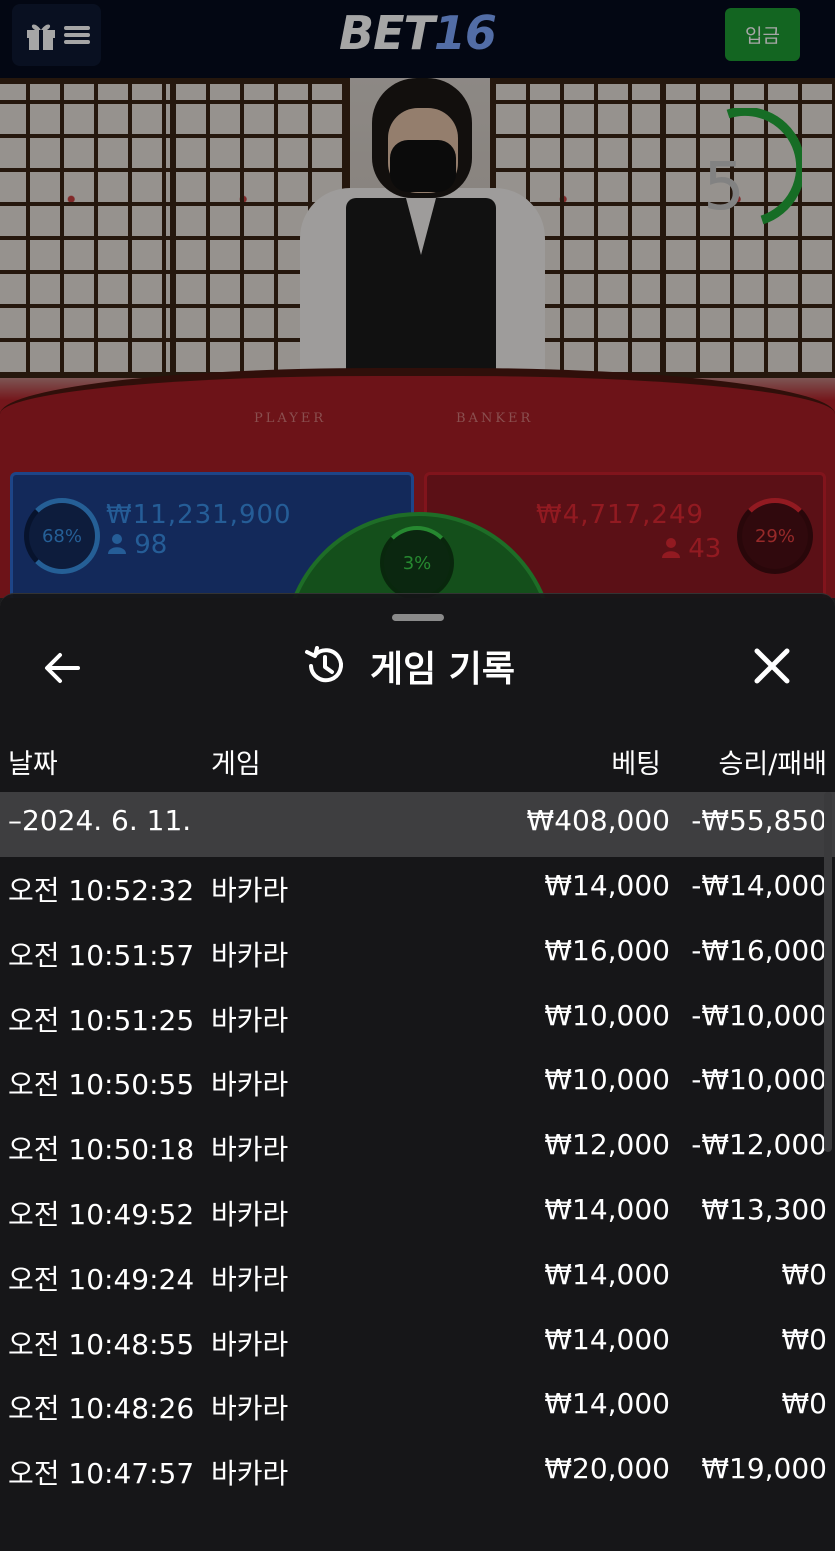 The width and height of the screenshot is (835, 1551). What do you see at coordinates (417, 889) in the screenshot?
I see `history-row: 오전 10:52:32 바카라 ₩14,000 -₩14,000` at bounding box center [417, 889].